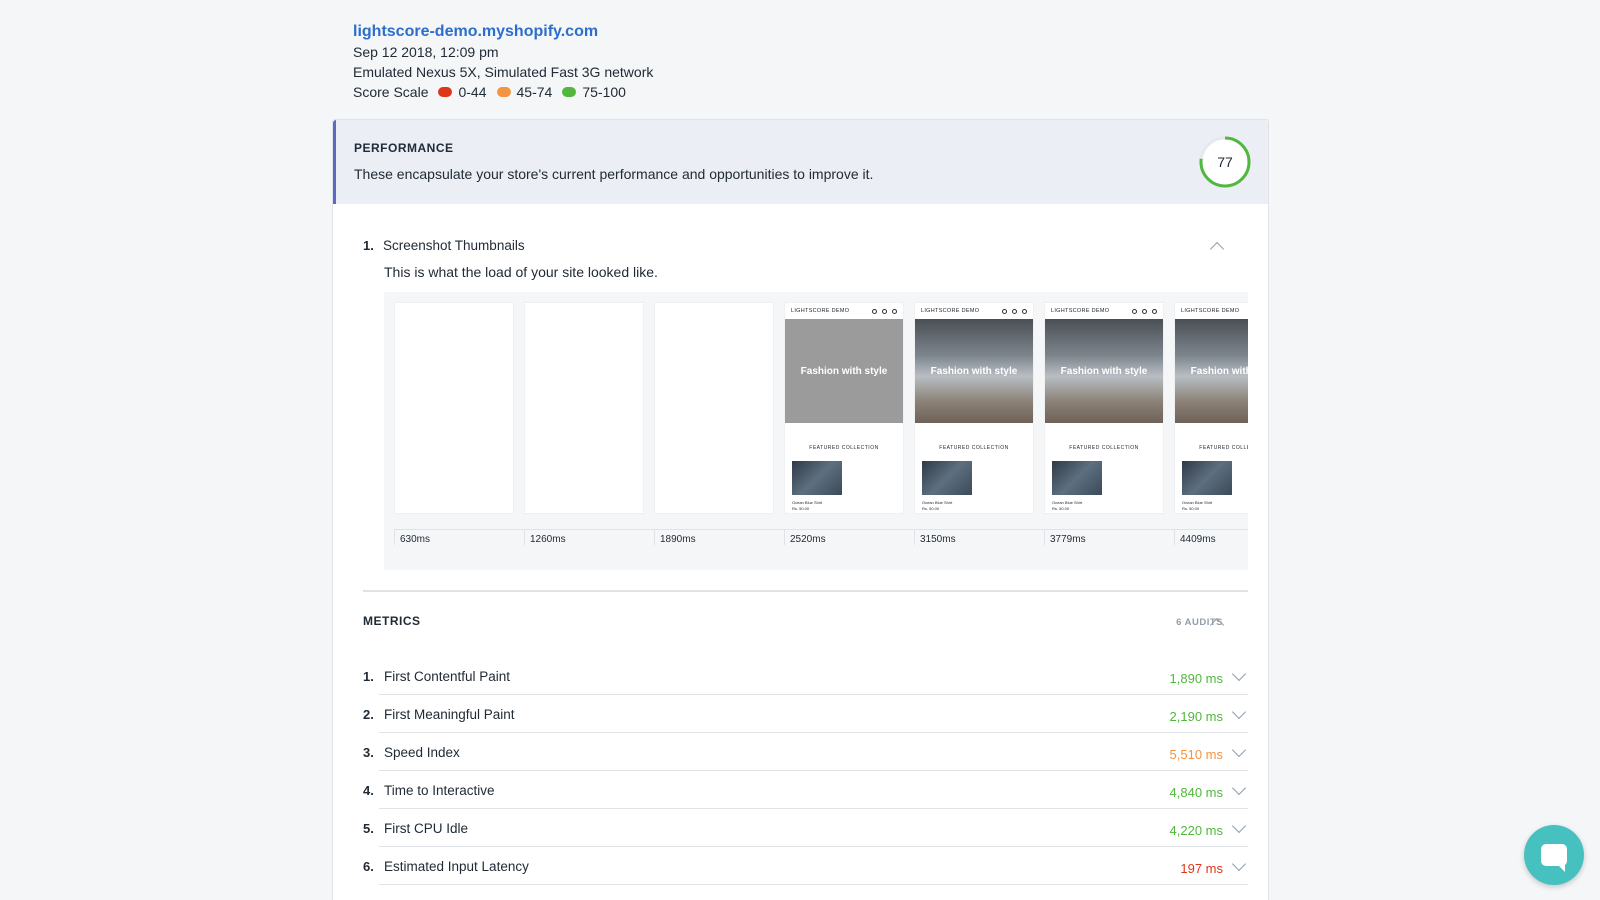  Describe the element at coordinates (454, 245) in the screenshot. I see `audit-title: Screenshot Thumbnails` at that location.